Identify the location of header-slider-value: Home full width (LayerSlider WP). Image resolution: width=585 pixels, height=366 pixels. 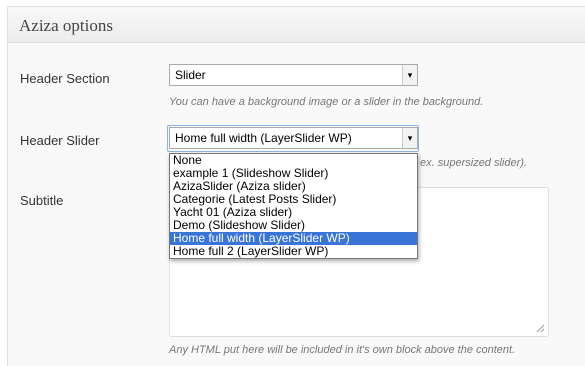
(263, 138).